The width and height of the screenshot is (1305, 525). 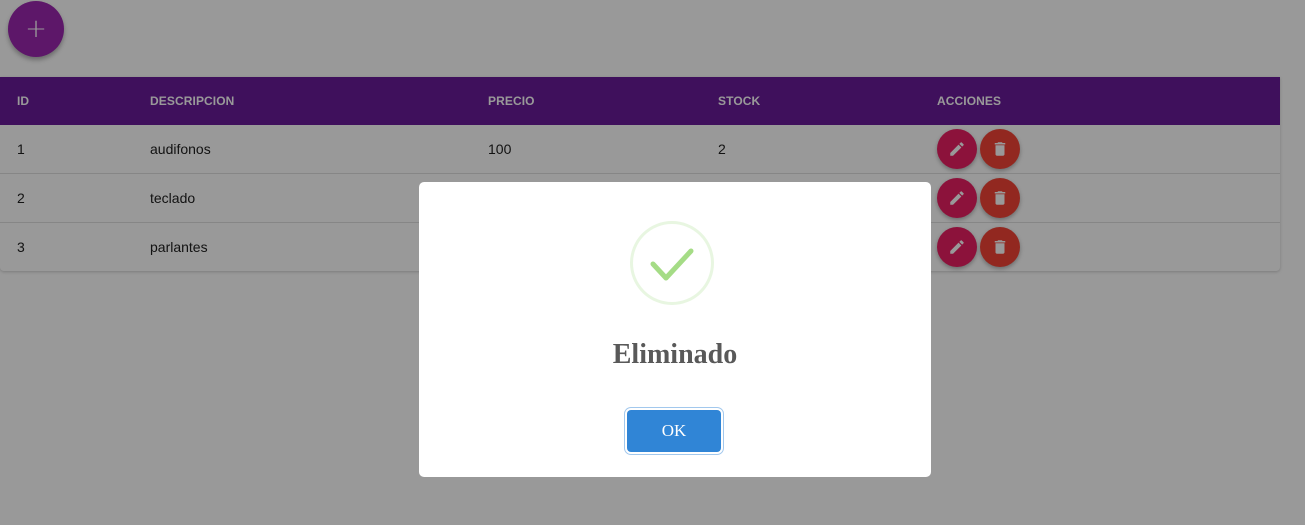 I want to click on ok-button: OK, so click(x=674, y=431).